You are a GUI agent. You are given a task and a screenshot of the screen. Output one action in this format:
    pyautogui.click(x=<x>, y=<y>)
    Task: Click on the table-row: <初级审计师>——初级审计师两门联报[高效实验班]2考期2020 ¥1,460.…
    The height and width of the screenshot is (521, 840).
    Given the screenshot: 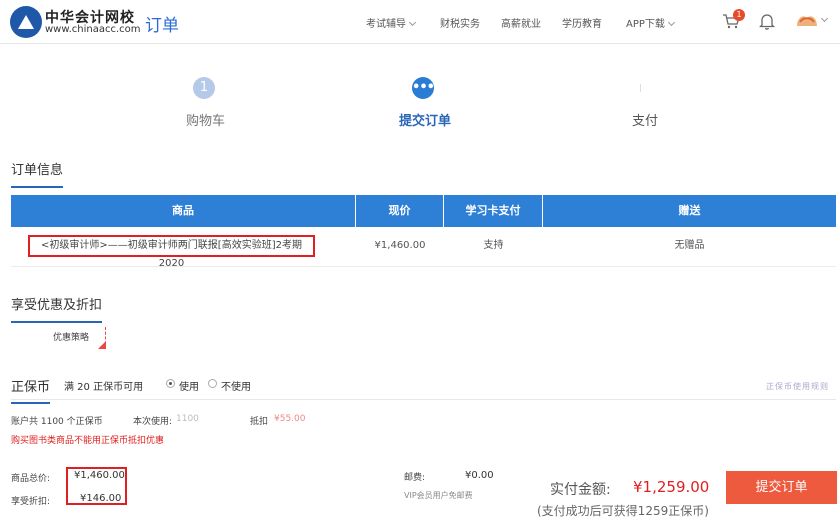 What is the action you would take?
    pyautogui.click(x=423, y=248)
    